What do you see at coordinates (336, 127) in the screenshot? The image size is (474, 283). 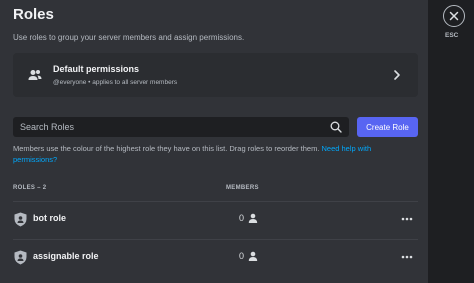 I see `search-icon` at bounding box center [336, 127].